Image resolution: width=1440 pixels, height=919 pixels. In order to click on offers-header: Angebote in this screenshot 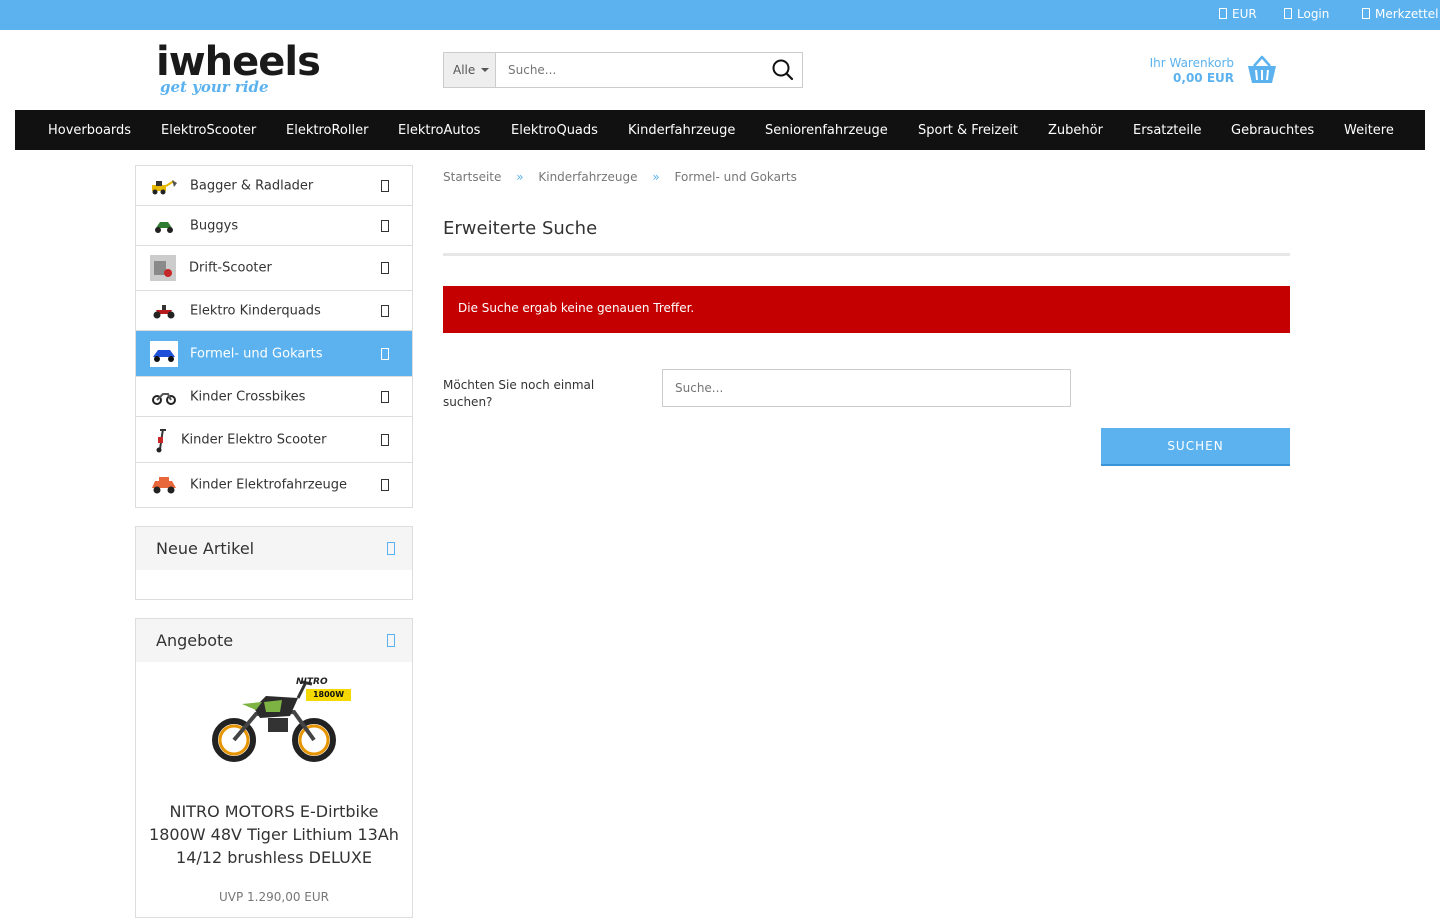, I will do `click(274, 640)`.